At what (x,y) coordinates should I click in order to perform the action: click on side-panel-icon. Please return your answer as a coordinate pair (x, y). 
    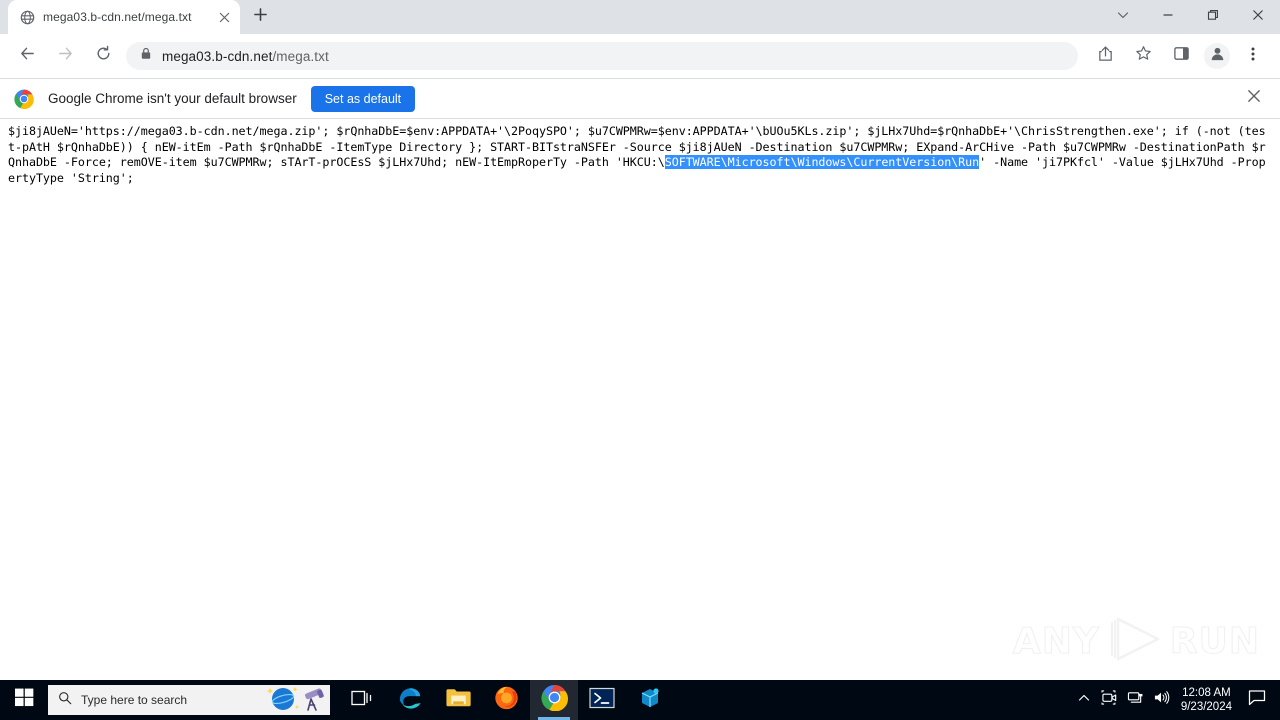
    Looking at the image, I should click on (1181, 56).